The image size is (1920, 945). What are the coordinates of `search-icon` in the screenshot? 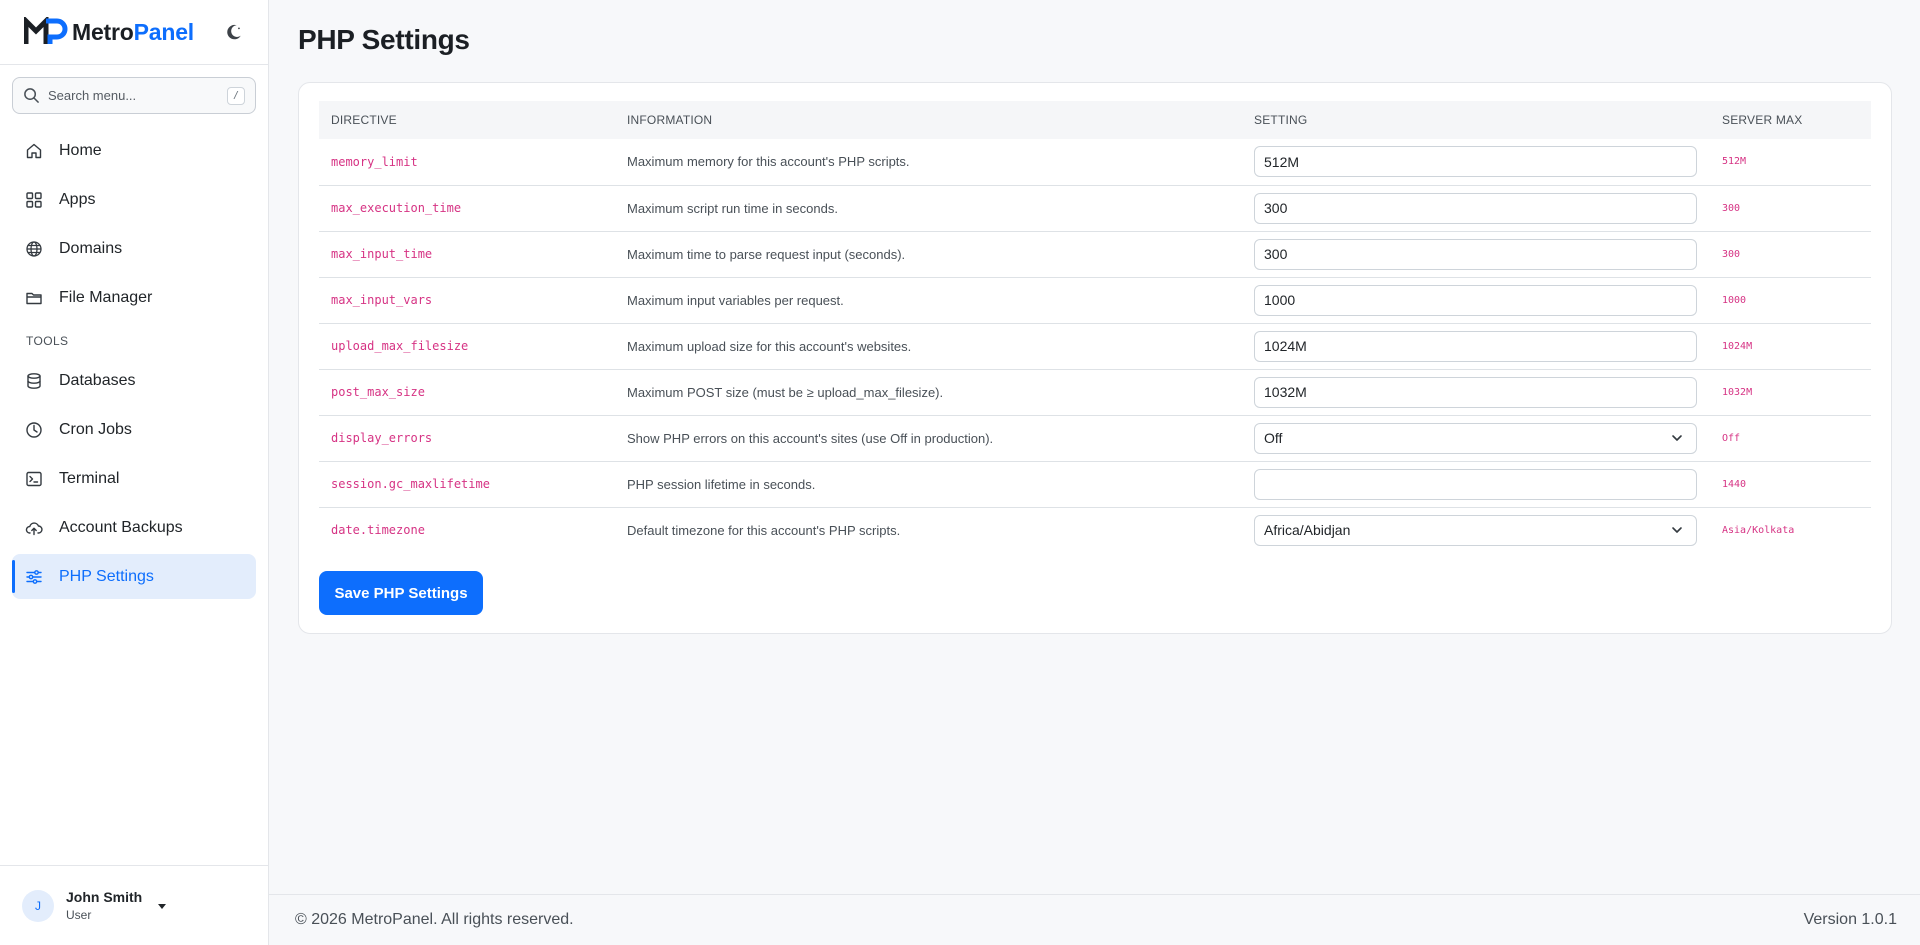 It's located at (31, 95).